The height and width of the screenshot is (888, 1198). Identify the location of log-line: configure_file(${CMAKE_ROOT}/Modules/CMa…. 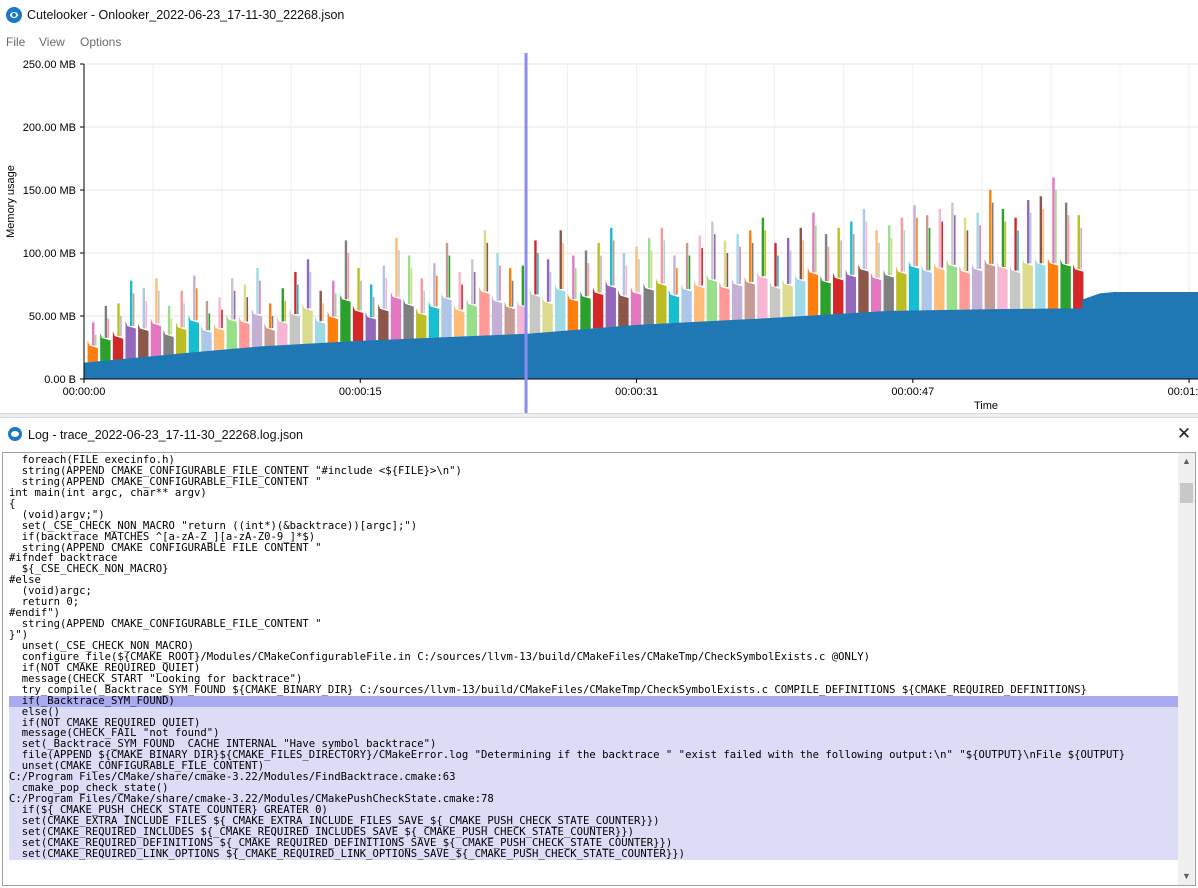
(594, 657).